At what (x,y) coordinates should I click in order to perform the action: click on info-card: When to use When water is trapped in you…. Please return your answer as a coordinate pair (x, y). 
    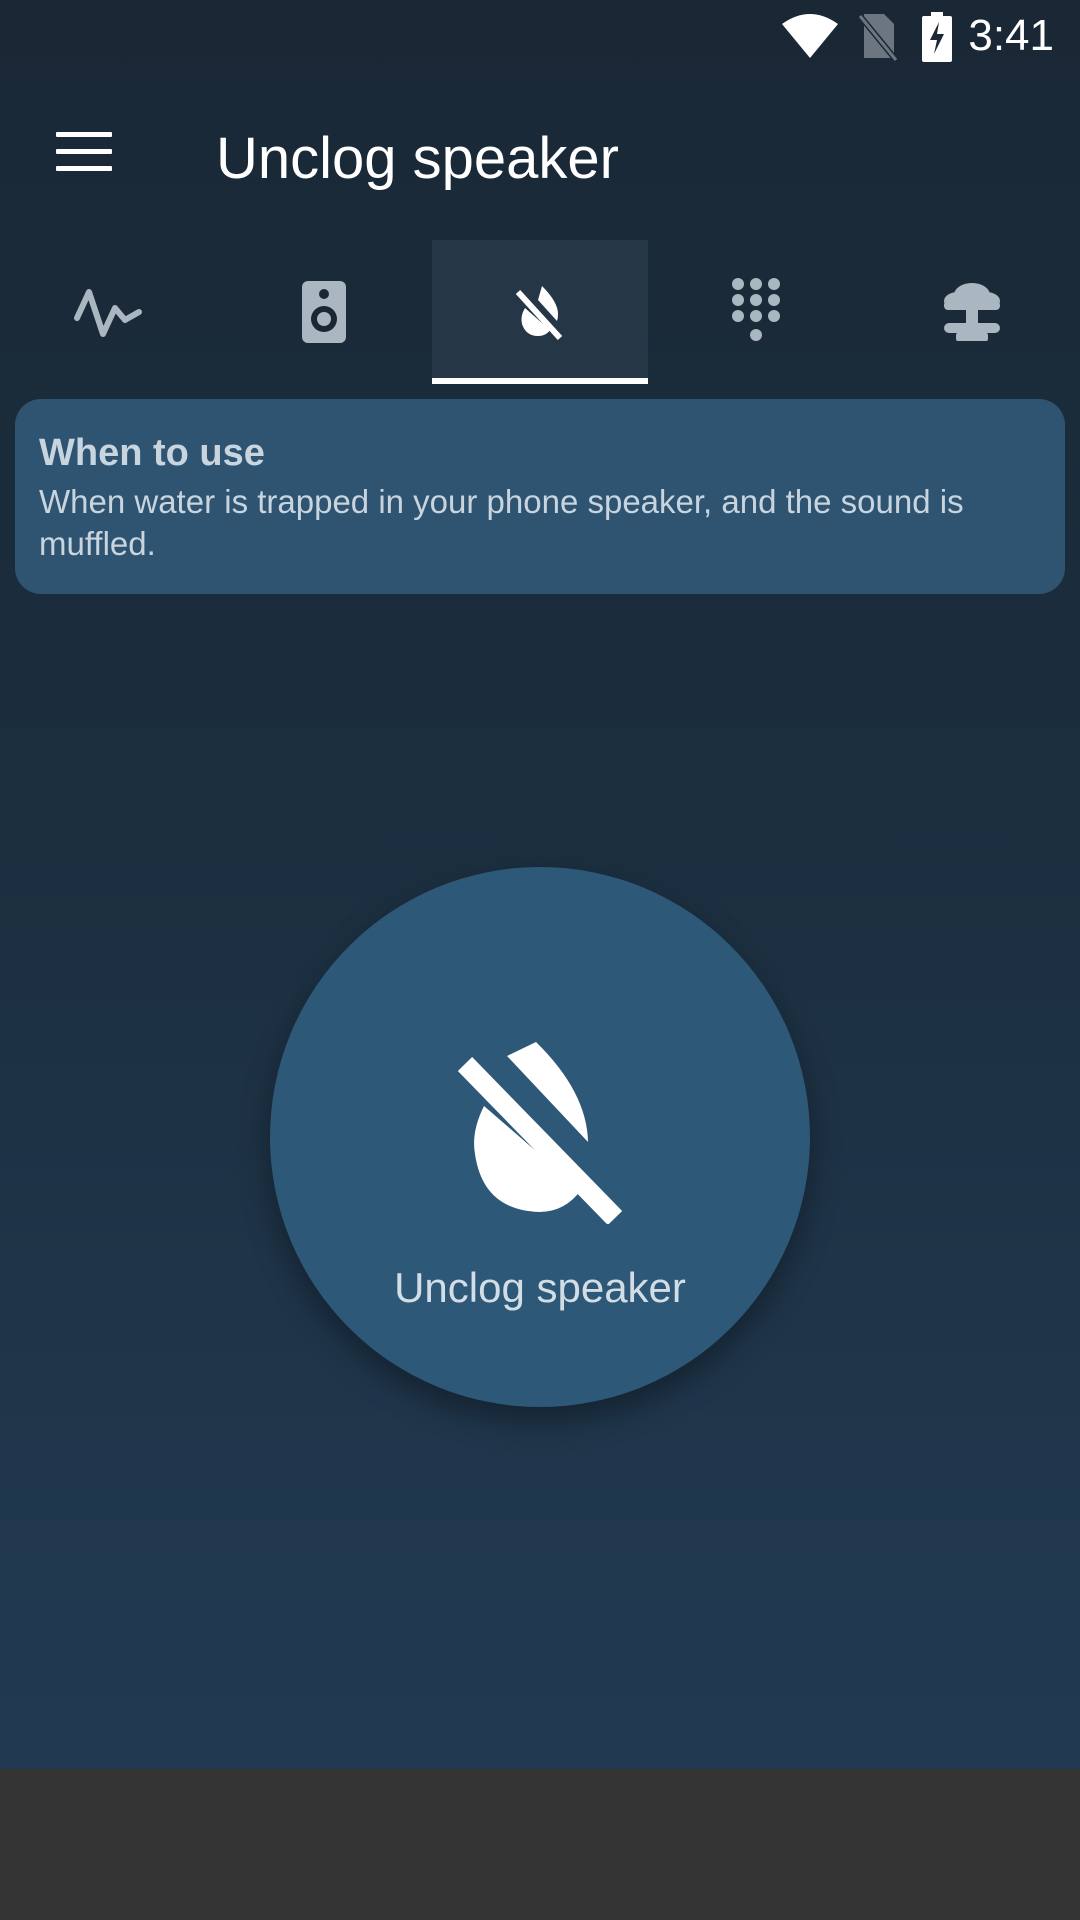
    Looking at the image, I should click on (540, 496).